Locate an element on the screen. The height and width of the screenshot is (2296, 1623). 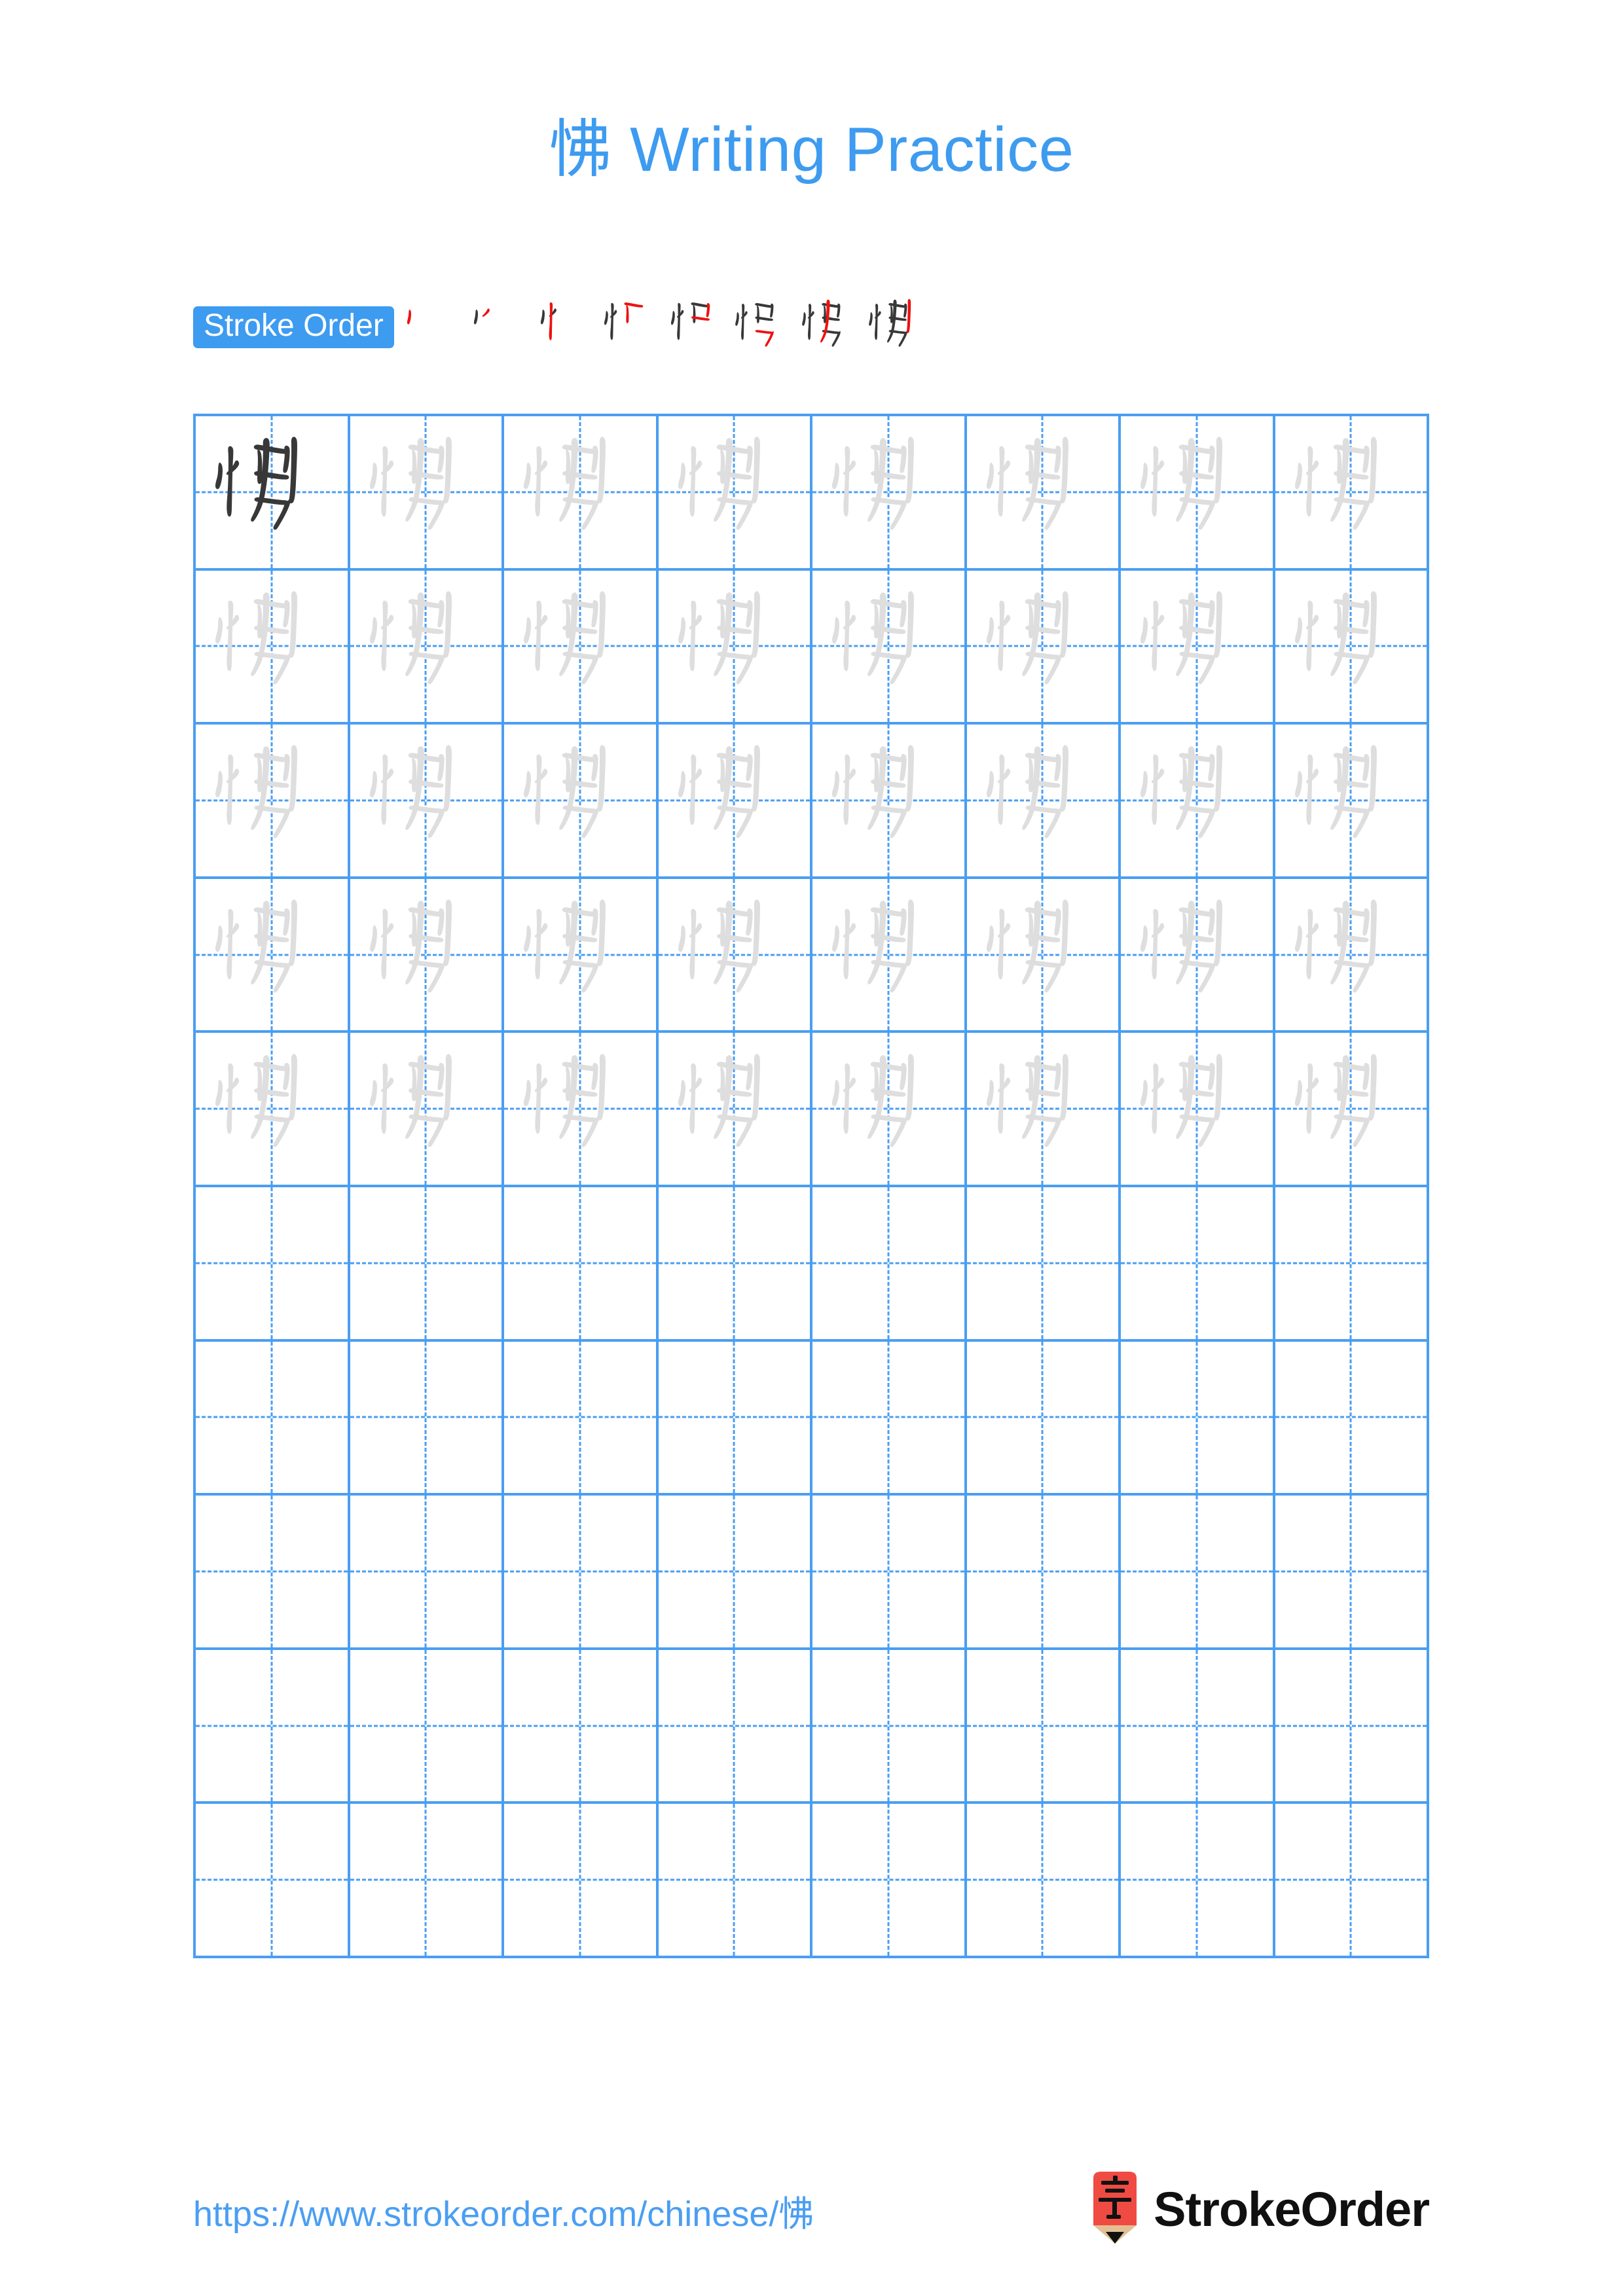
model-character is located at coordinates (272, 492).